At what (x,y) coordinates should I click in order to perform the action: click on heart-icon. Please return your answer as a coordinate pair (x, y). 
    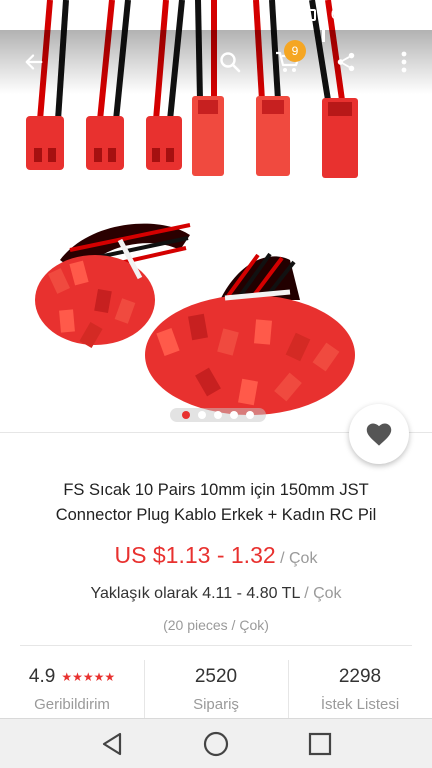
    Looking at the image, I should click on (379, 434).